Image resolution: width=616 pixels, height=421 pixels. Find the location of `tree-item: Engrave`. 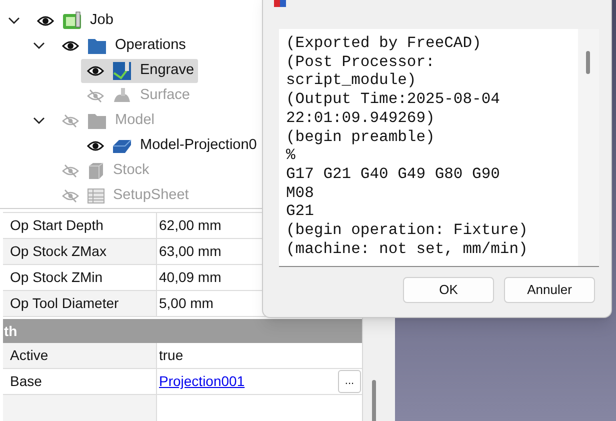

tree-item: Engrave is located at coordinates (139, 70).